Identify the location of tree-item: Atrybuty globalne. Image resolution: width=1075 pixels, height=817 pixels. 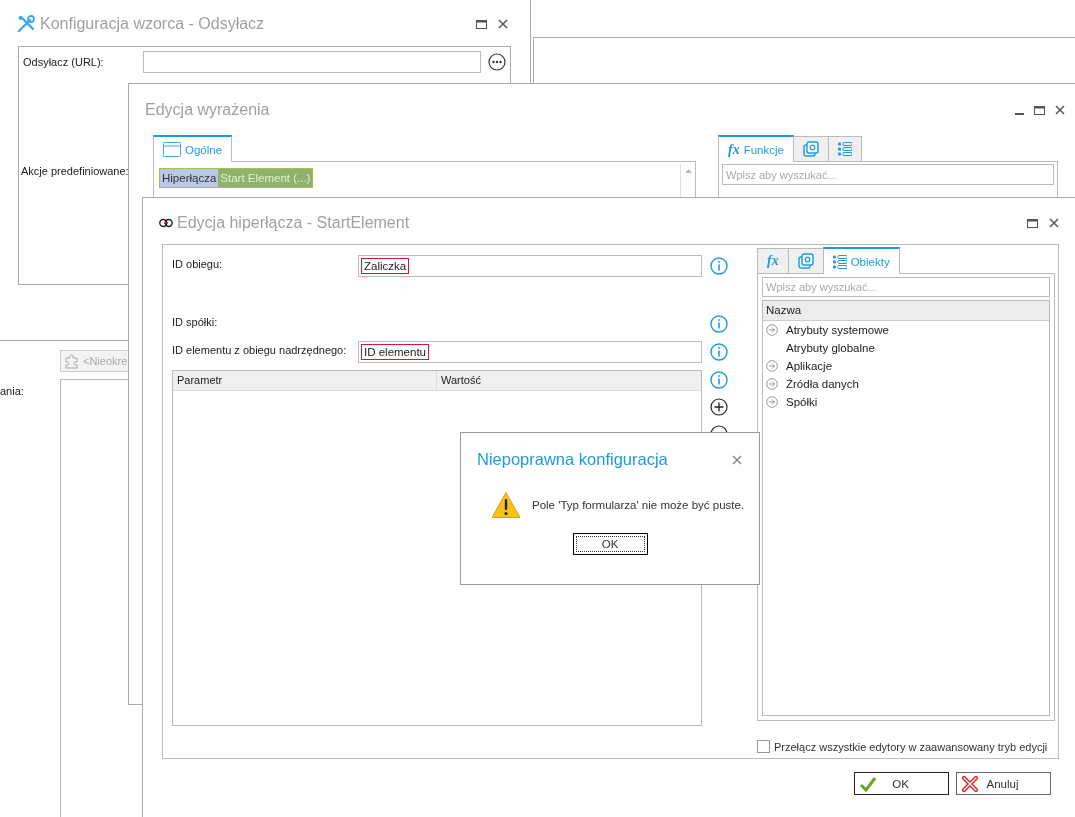
(830, 348).